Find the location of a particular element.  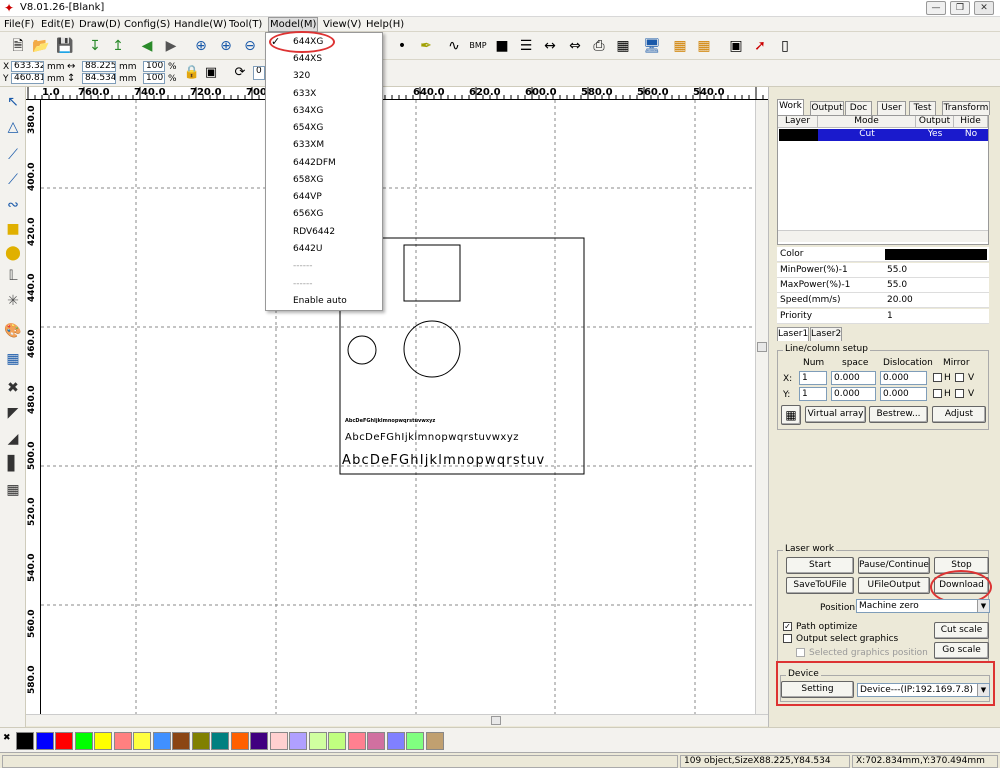

layer-list-hscroll is located at coordinates (883, 236).